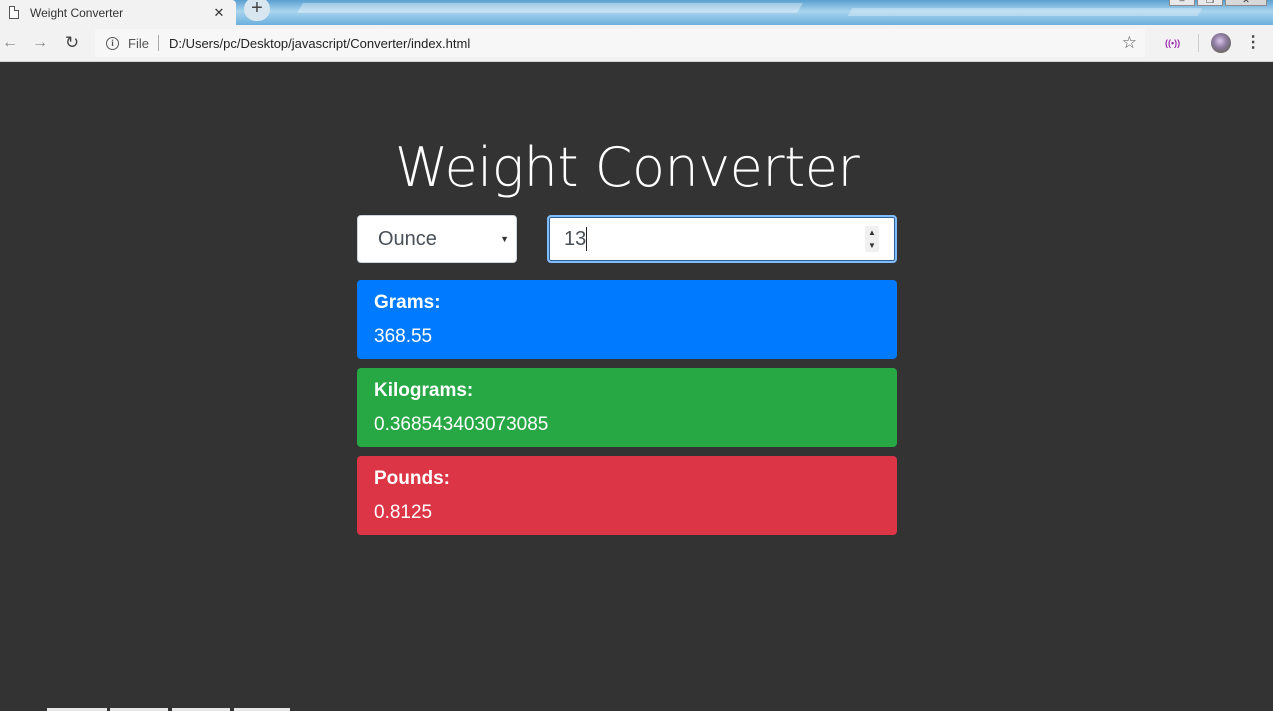 This screenshot has width=1273, height=711. I want to click on bookmark-star-icon: ☆, so click(1129, 43).